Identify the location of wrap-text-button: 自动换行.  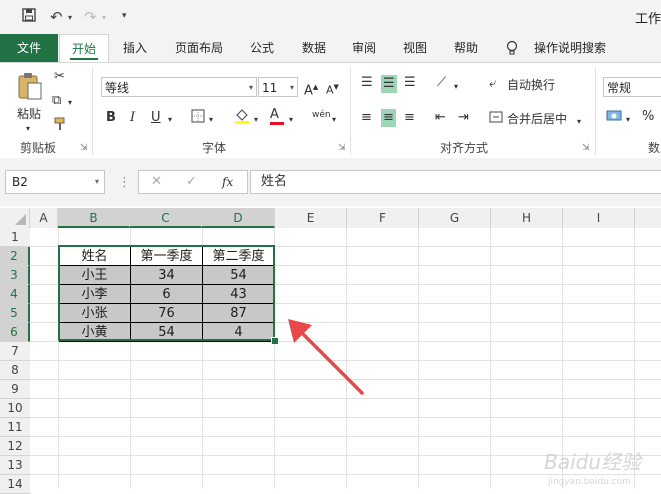
(531, 85).